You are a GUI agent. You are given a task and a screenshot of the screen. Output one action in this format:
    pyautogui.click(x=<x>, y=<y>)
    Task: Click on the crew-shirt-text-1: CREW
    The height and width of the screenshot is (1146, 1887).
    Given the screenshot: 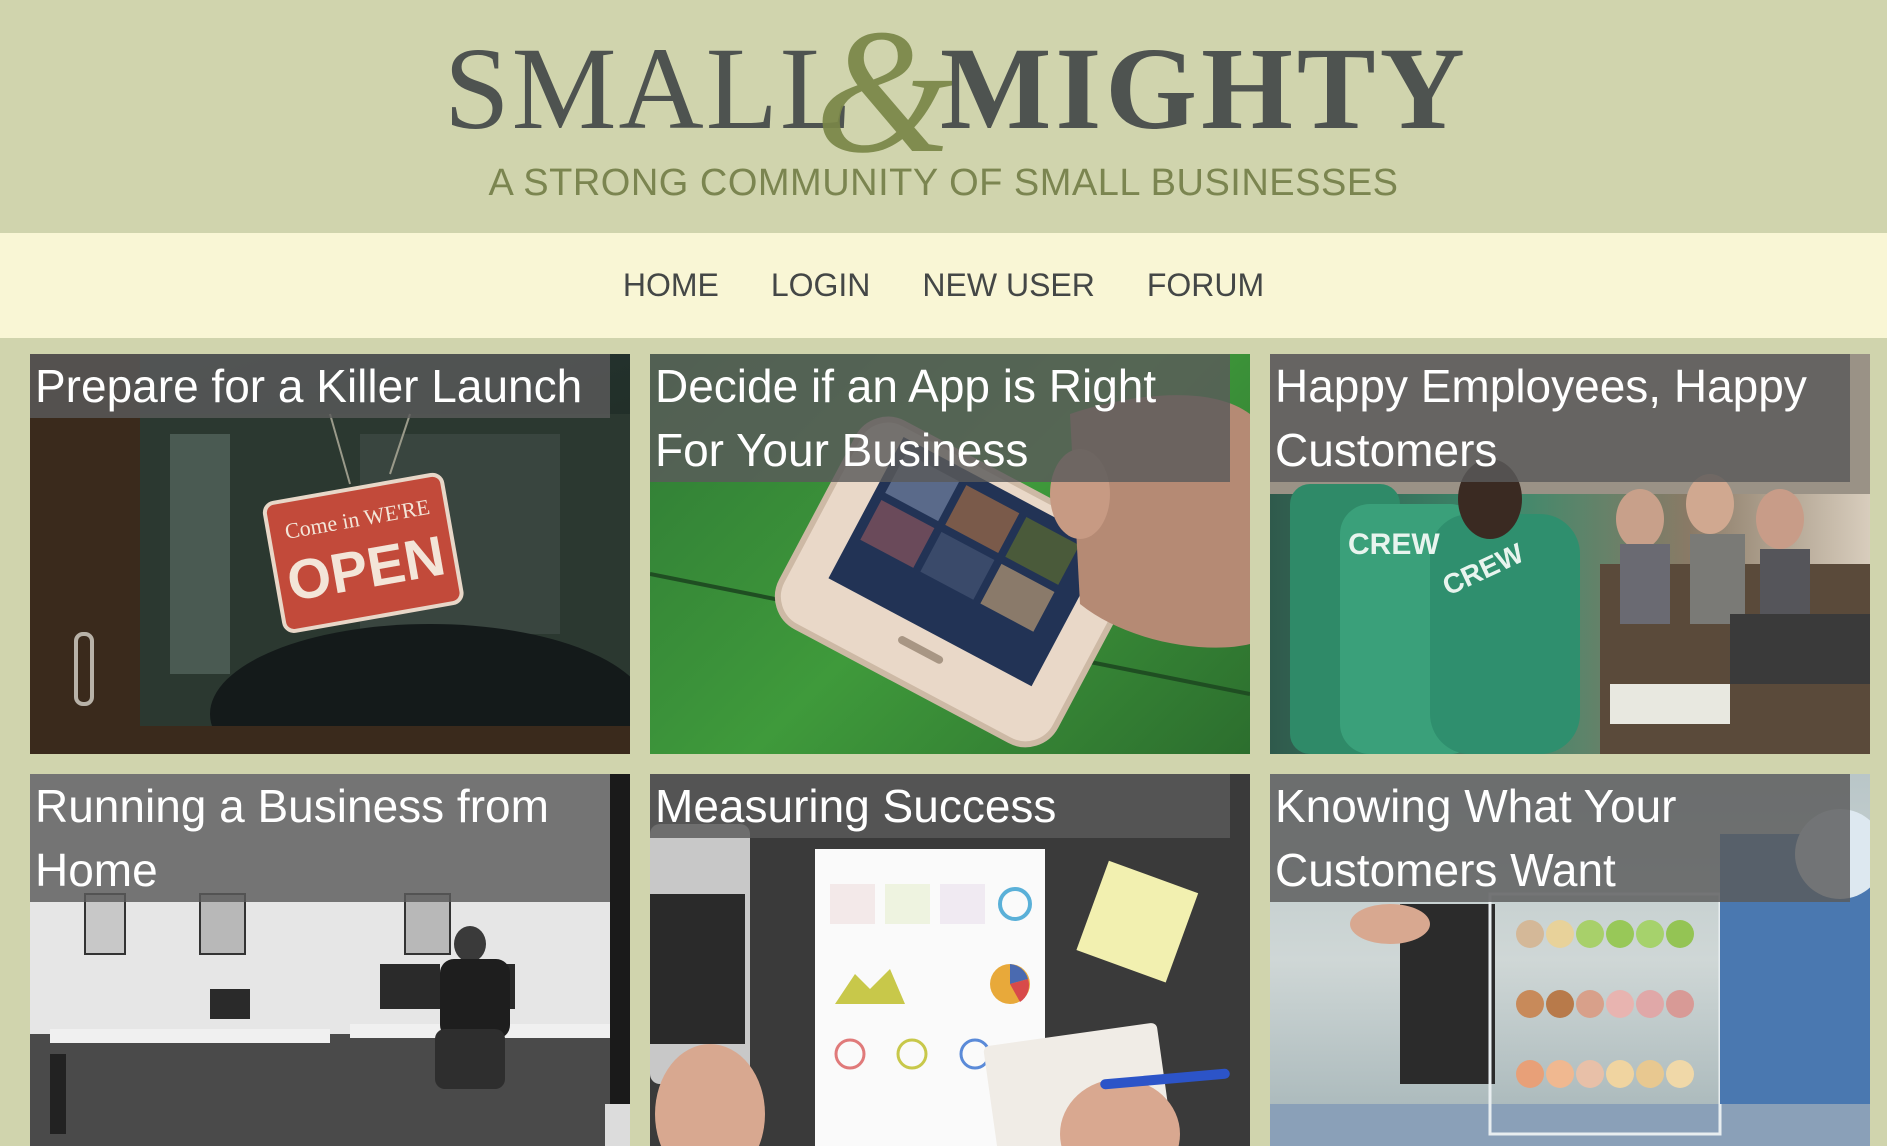 What is the action you would take?
    pyautogui.click(x=1394, y=544)
    